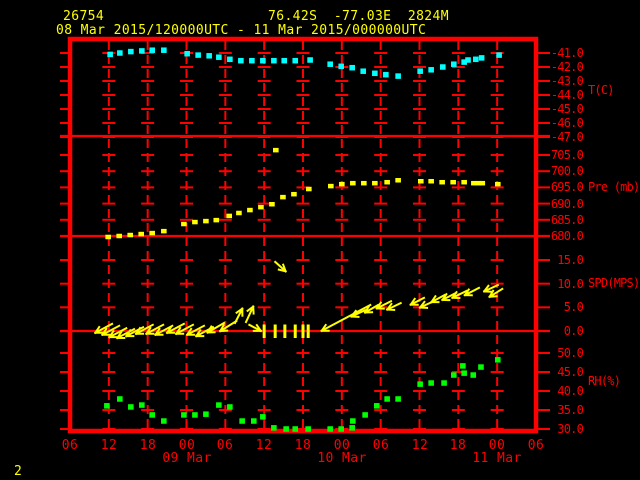  Describe the element at coordinates (567, 171) in the screenshot. I see `y-tick-label: 700.0` at that location.